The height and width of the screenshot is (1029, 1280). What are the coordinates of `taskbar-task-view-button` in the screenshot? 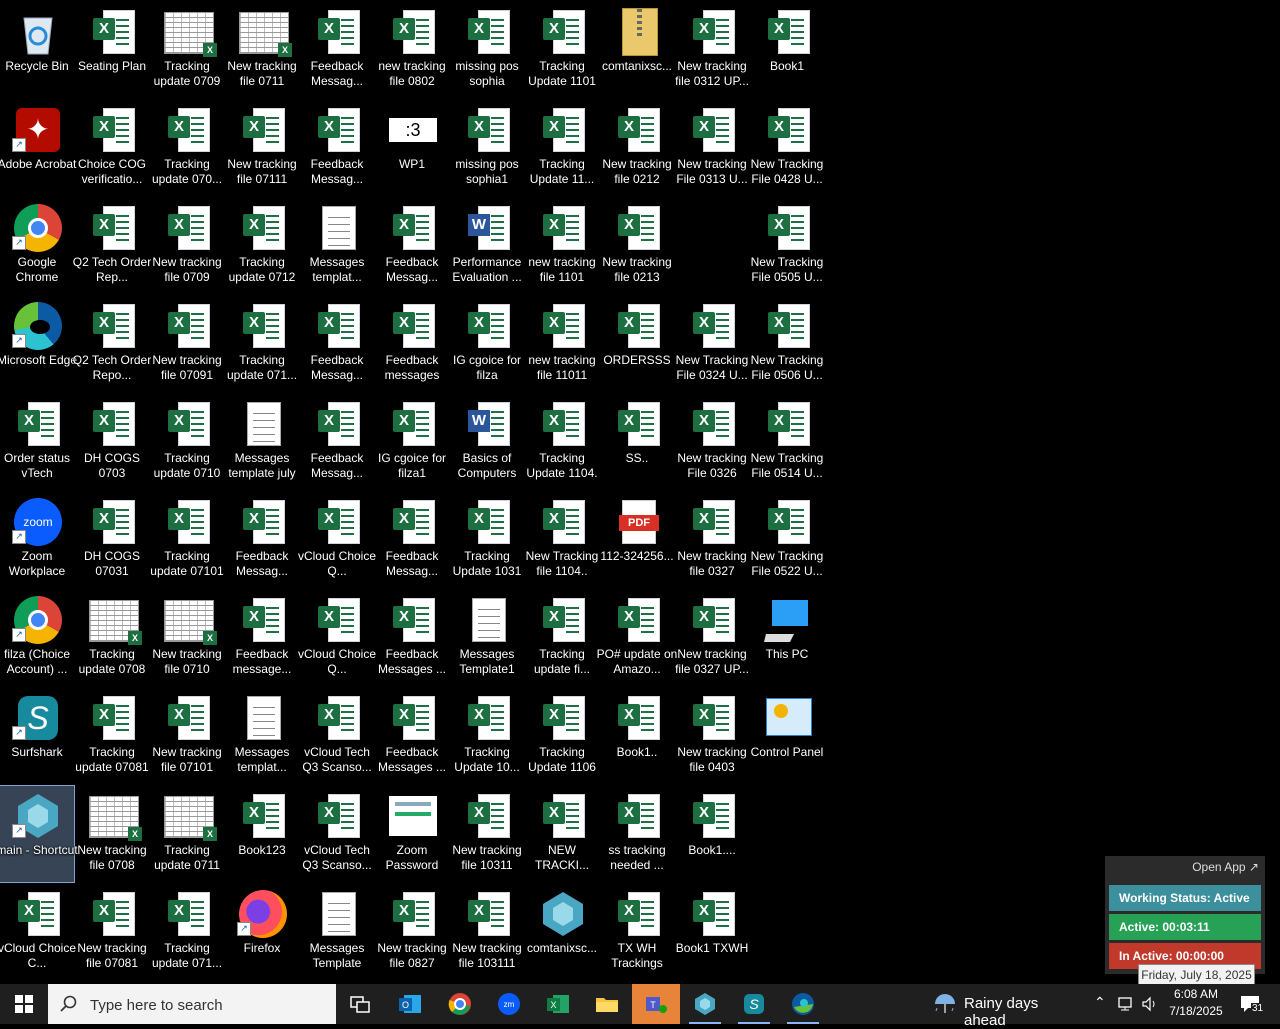 It's located at (360, 1004).